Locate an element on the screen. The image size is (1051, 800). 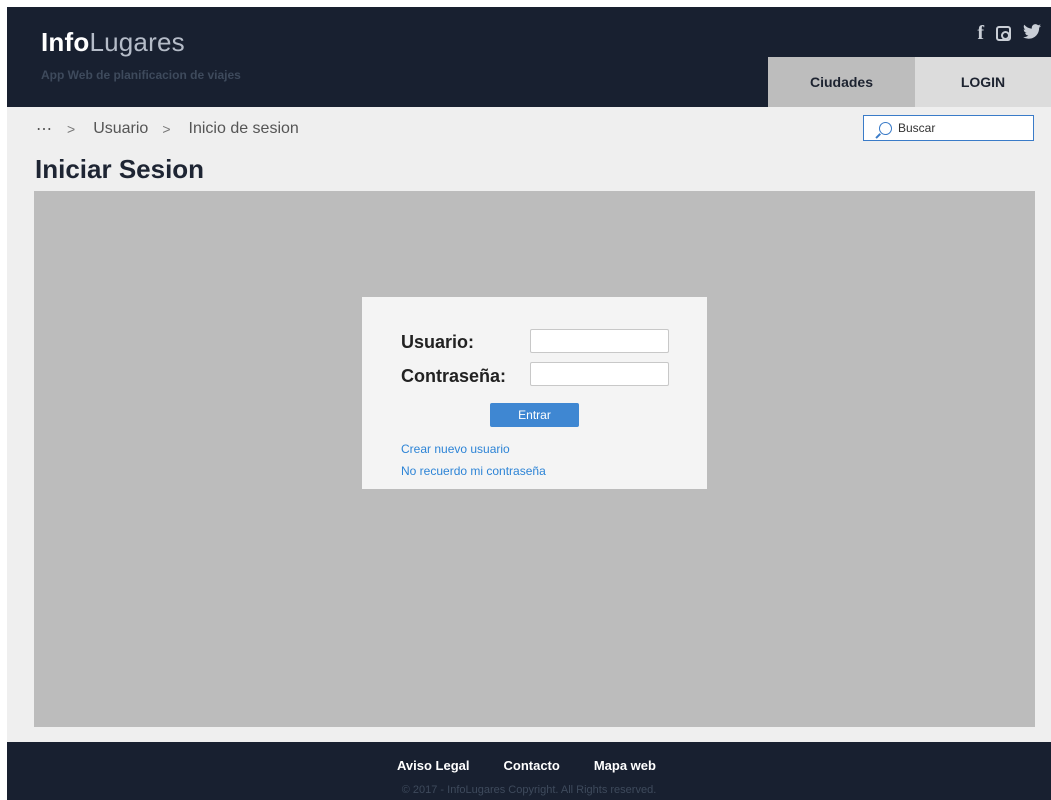
search-icon is located at coordinates (885, 128).